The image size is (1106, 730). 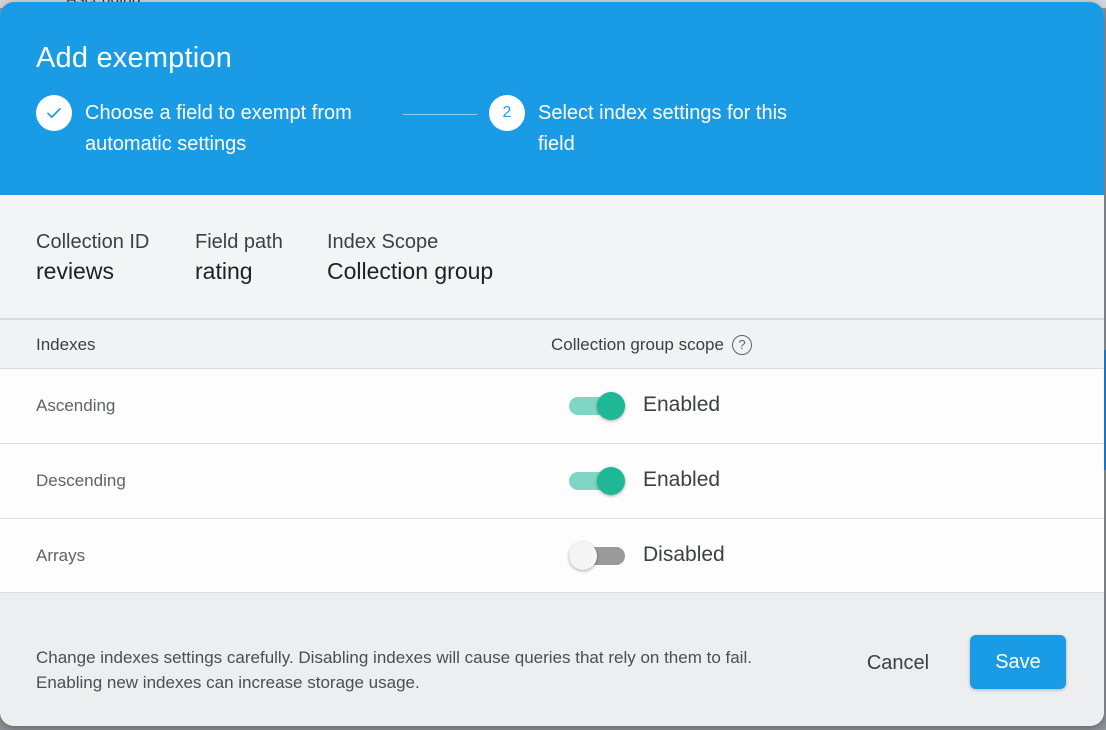 What do you see at coordinates (75, 271) in the screenshot?
I see `collection-id-value: reviews` at bounding box center [75, 271].